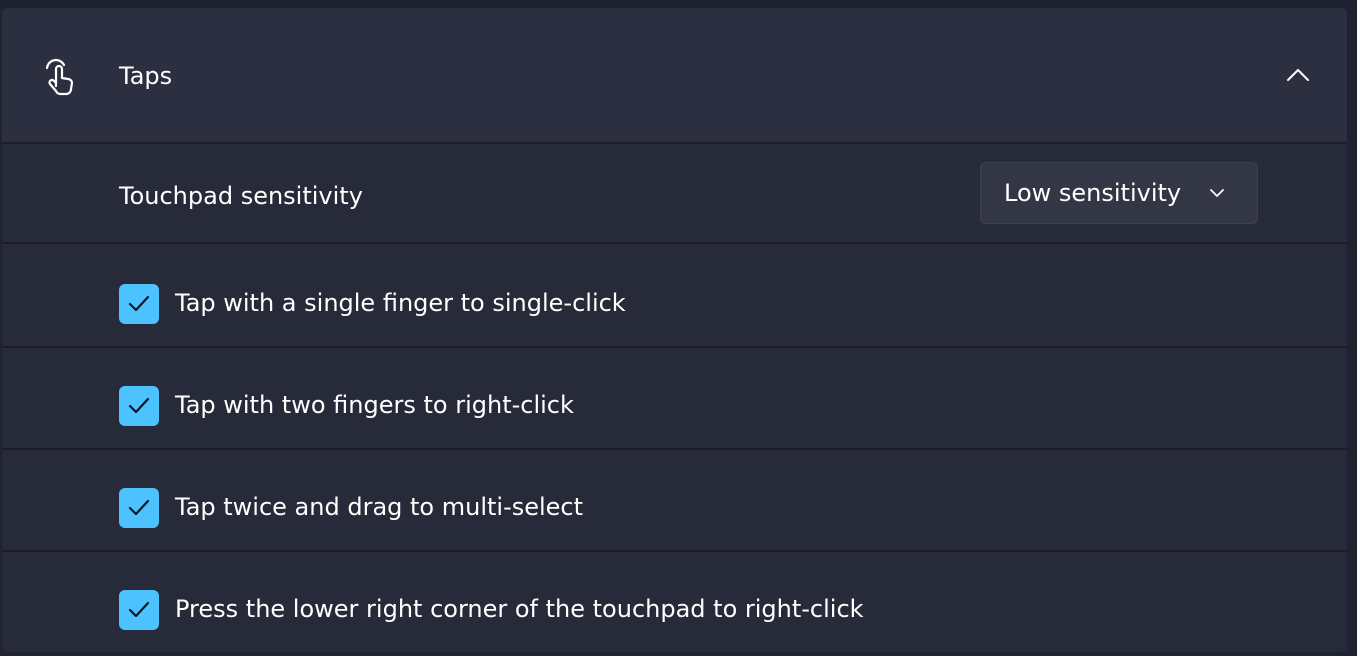 This screenshot has height=656, width=1357. I want to click on lower-right-corner-checkbox, so click(139, 610).